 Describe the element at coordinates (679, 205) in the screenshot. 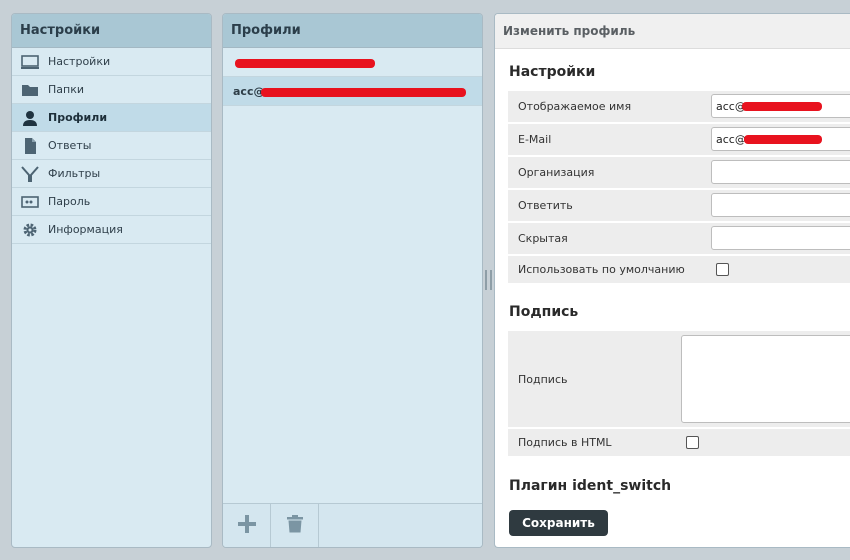

I see `reply-to-row: Ответить` at that location.